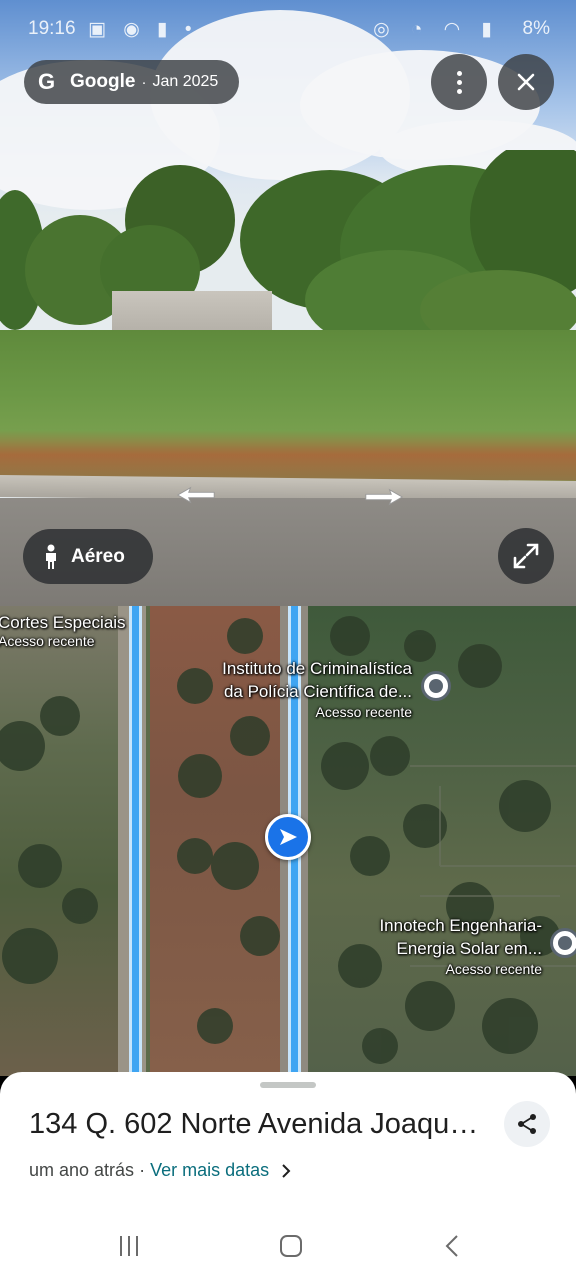 The height and width of the screenshot is (1280, 576). I want to click on more-vert-icon, so click(459, 82).